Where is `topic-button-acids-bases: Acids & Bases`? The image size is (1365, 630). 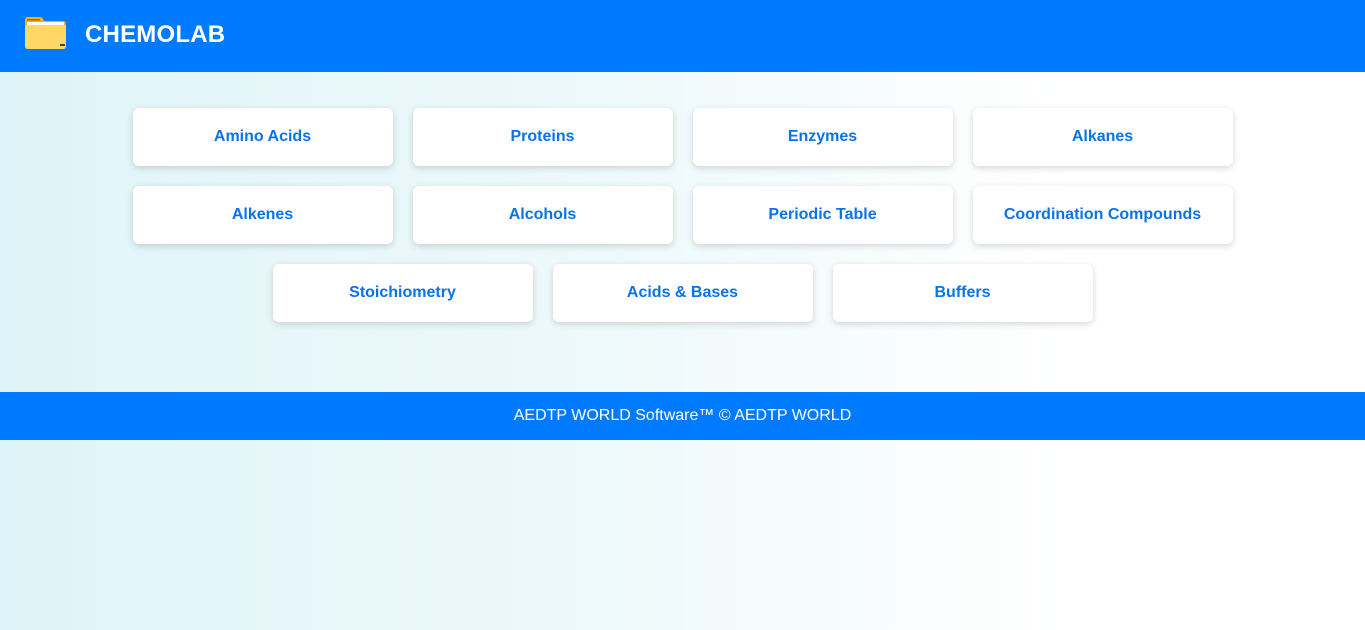 topic-button-acids-bases: Acids & Bases is located at coordinates (682, 293).